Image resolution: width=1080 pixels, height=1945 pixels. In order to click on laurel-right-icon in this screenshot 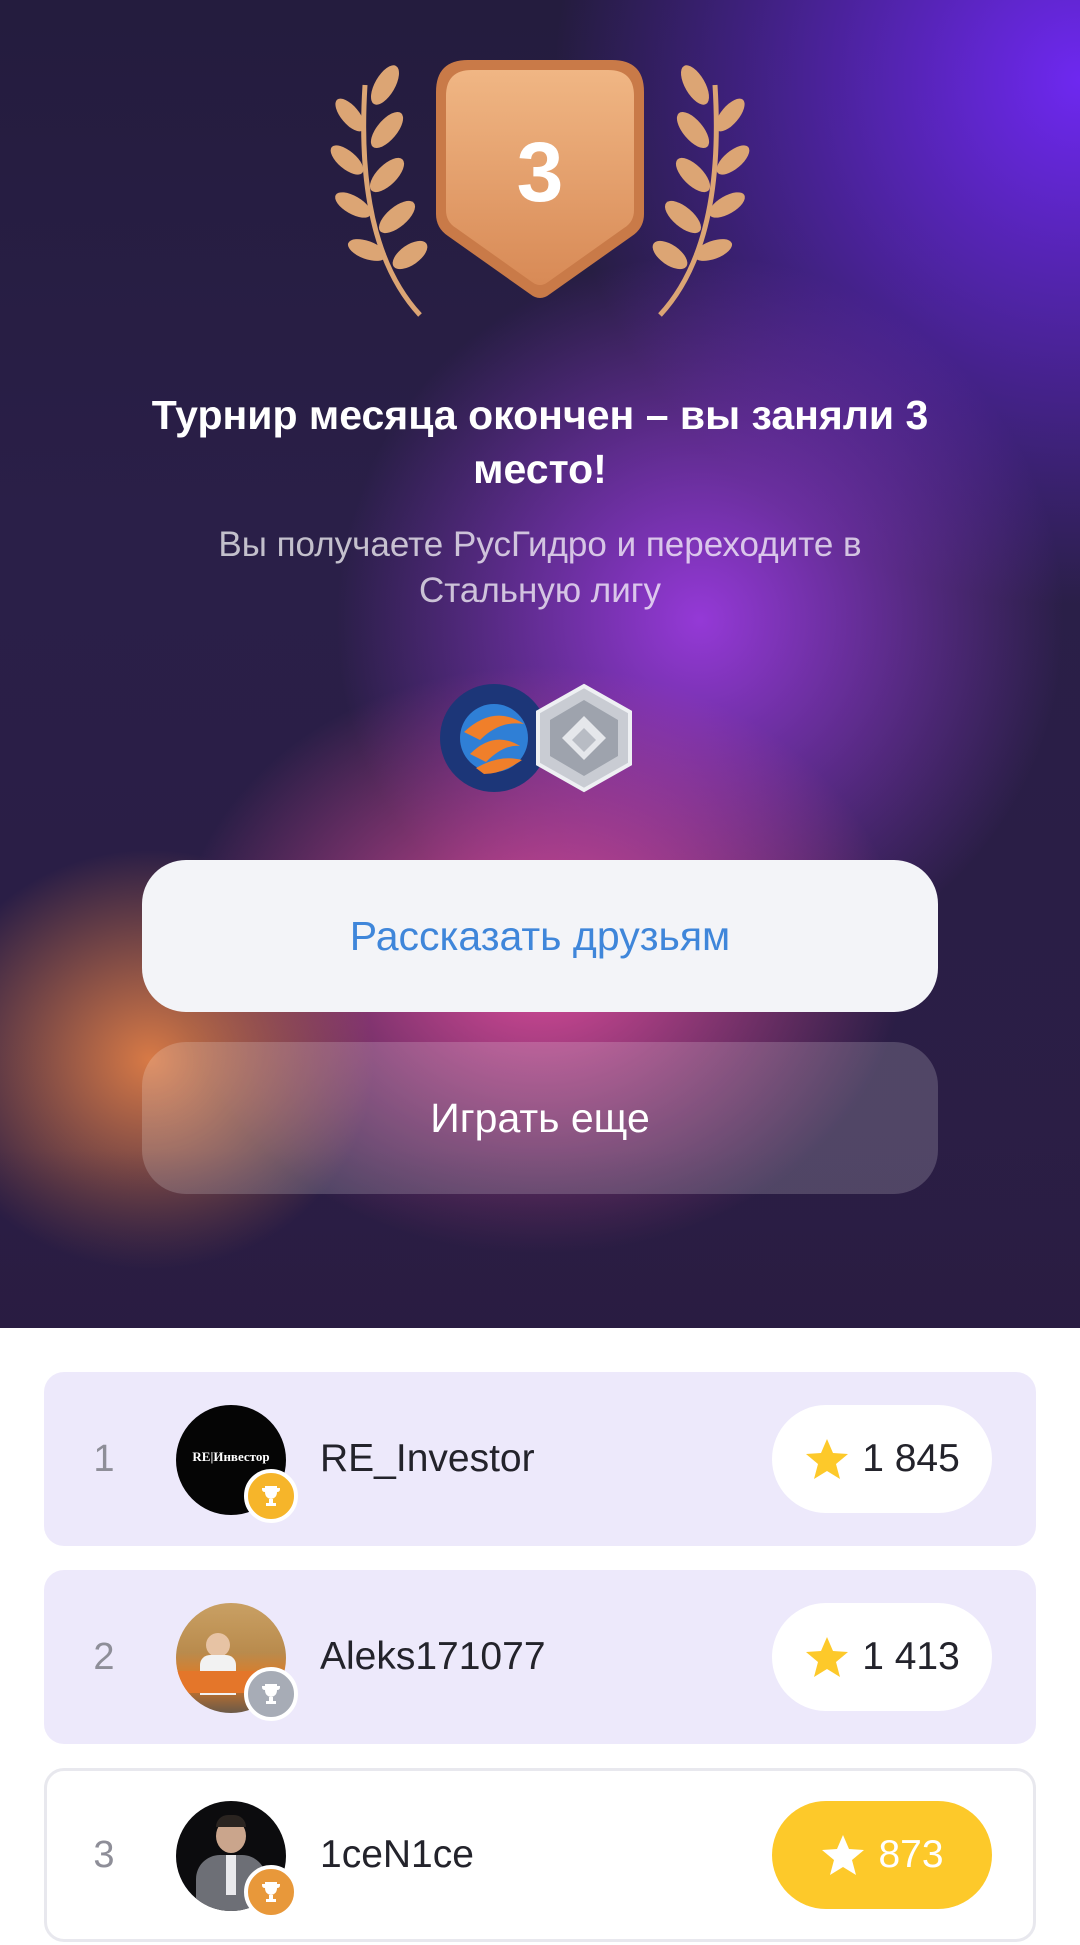, I will do `click(701, 191)`.